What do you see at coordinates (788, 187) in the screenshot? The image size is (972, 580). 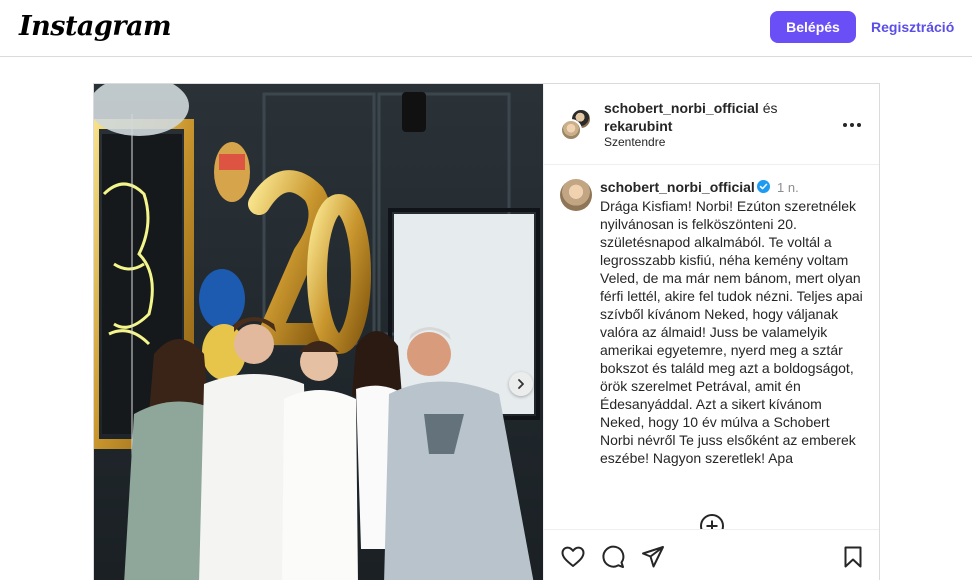 I see `post-timestamp: 1 n.` at bounding box center [788, 187].